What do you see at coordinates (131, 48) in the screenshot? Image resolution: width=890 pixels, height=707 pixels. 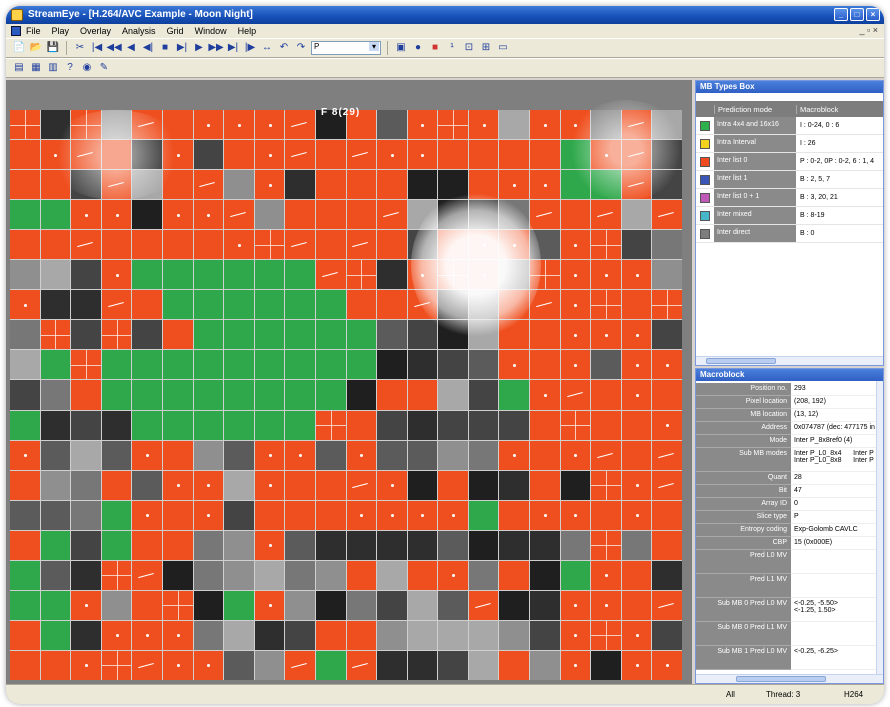 I see `step-back-icon: ◀` at bounding box center [131, 48].